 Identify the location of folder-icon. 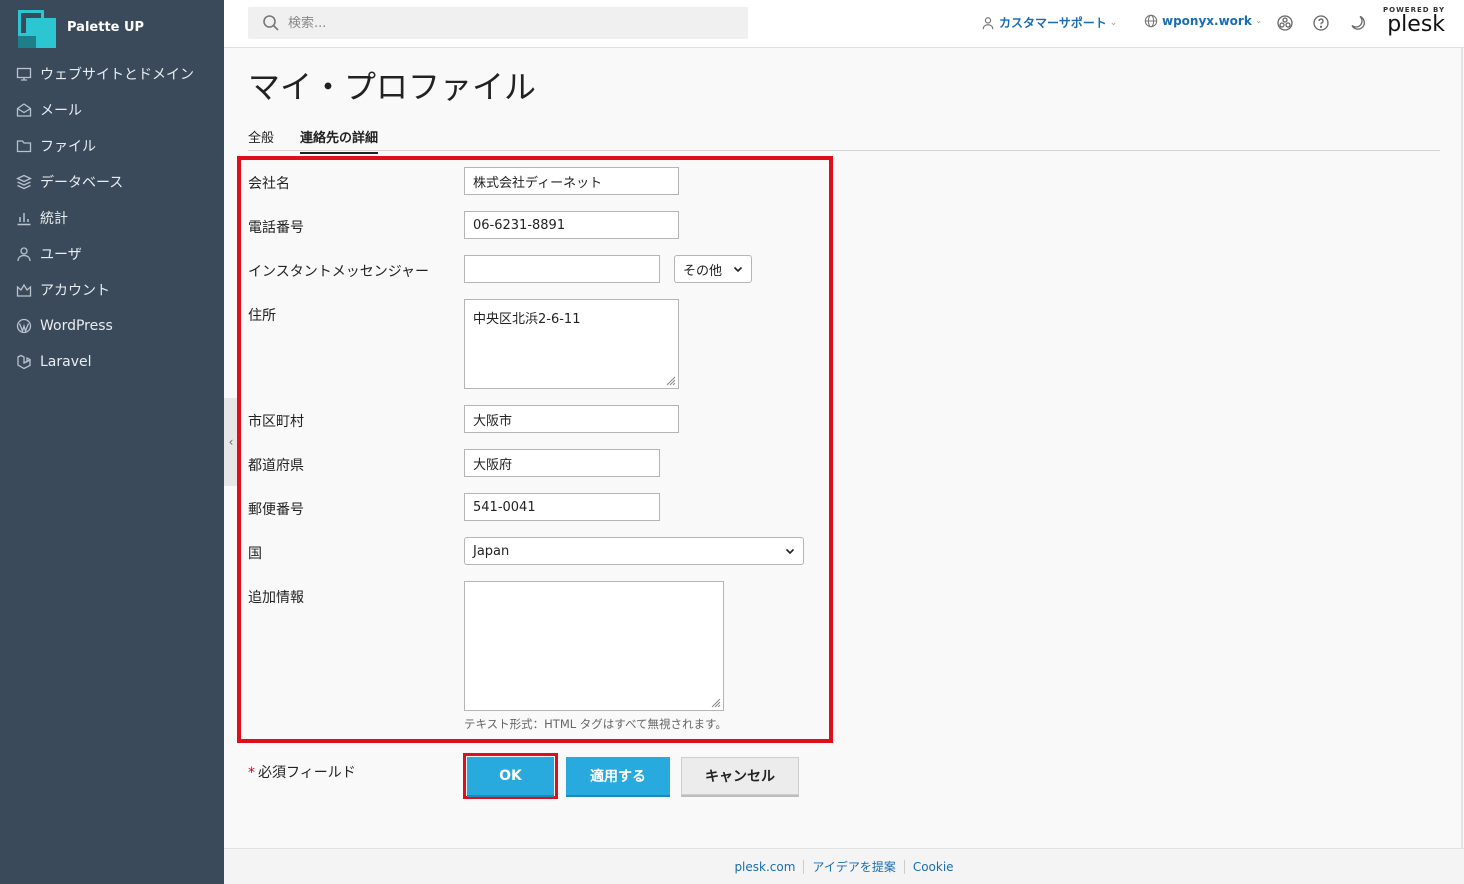
(24, 146).